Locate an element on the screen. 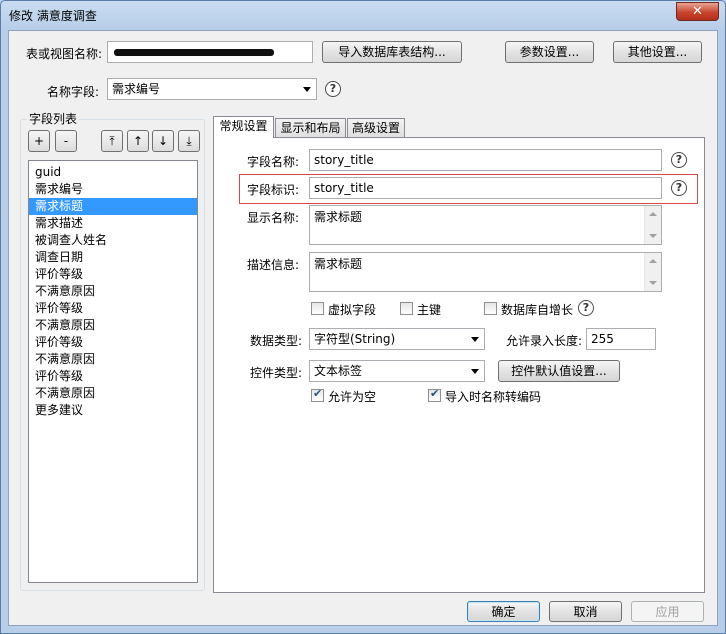 The height and width of the screenshot is (634, 726). auto-increment-label: 数据库自增长 is located at coordinates (537, 310).